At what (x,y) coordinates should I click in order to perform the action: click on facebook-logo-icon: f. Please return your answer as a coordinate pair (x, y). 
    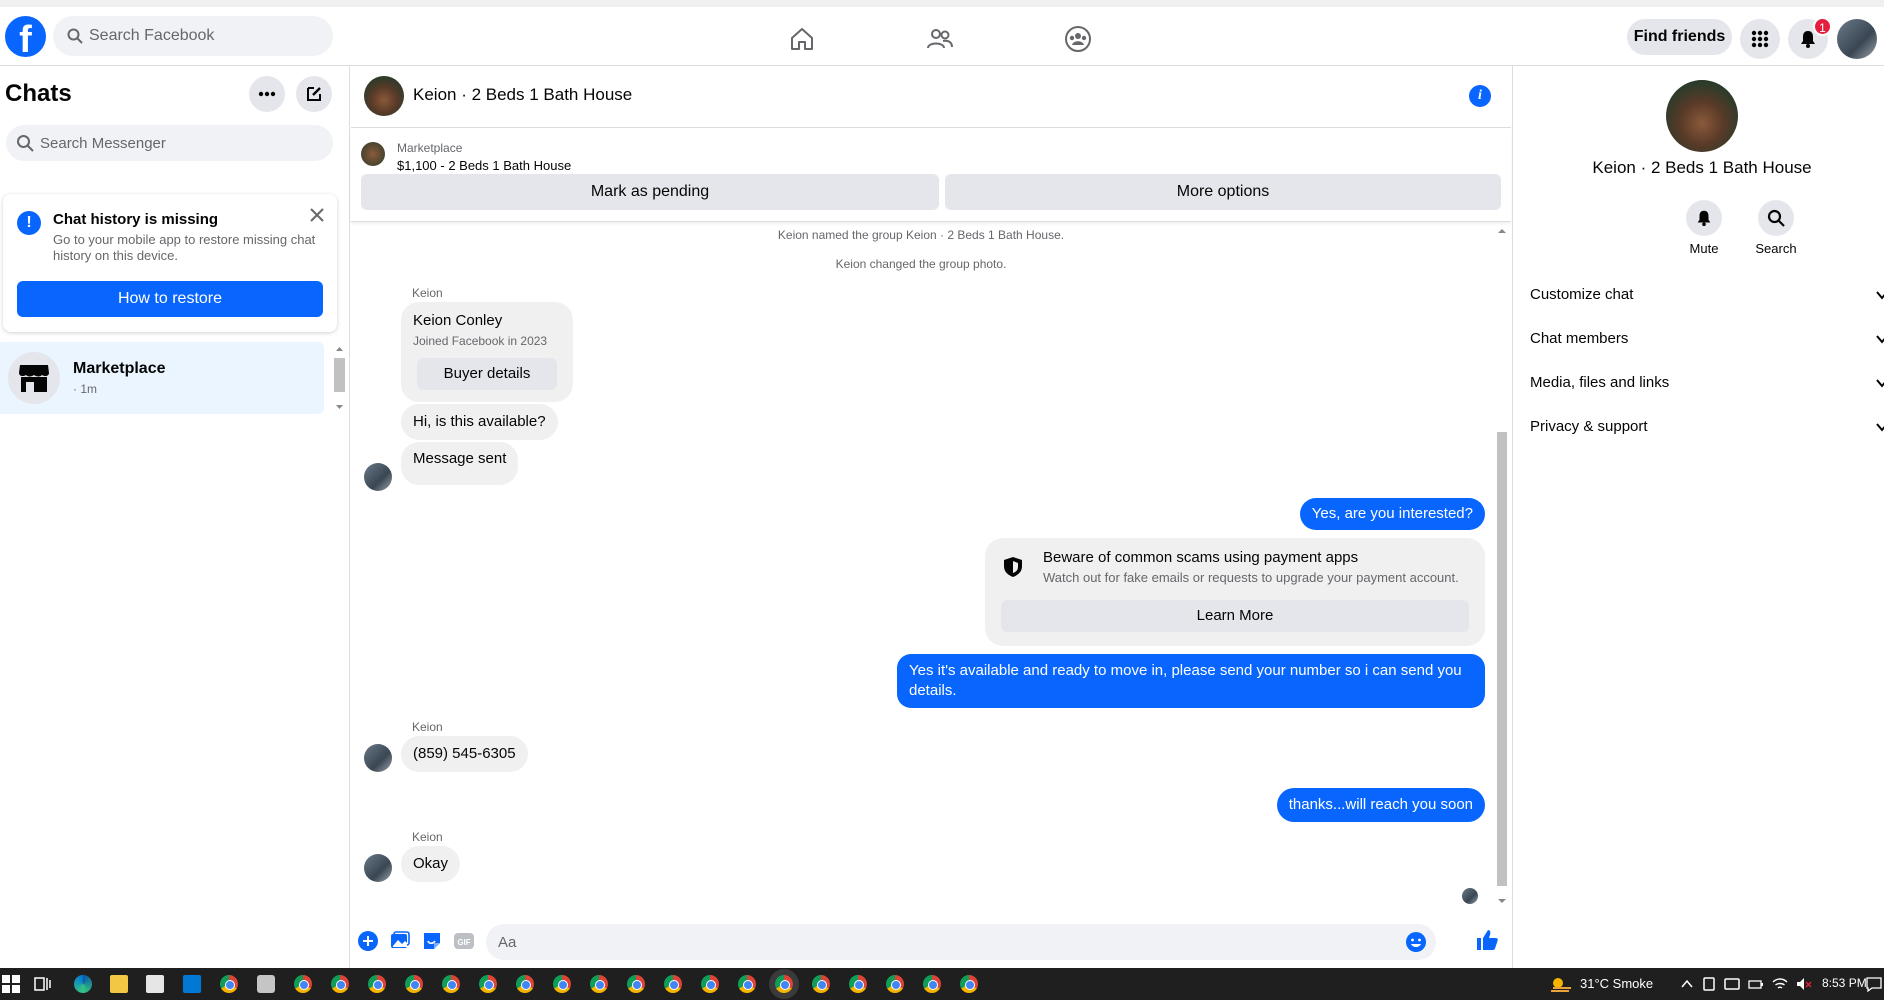
    Looking at the image, I should click on (25, 36).